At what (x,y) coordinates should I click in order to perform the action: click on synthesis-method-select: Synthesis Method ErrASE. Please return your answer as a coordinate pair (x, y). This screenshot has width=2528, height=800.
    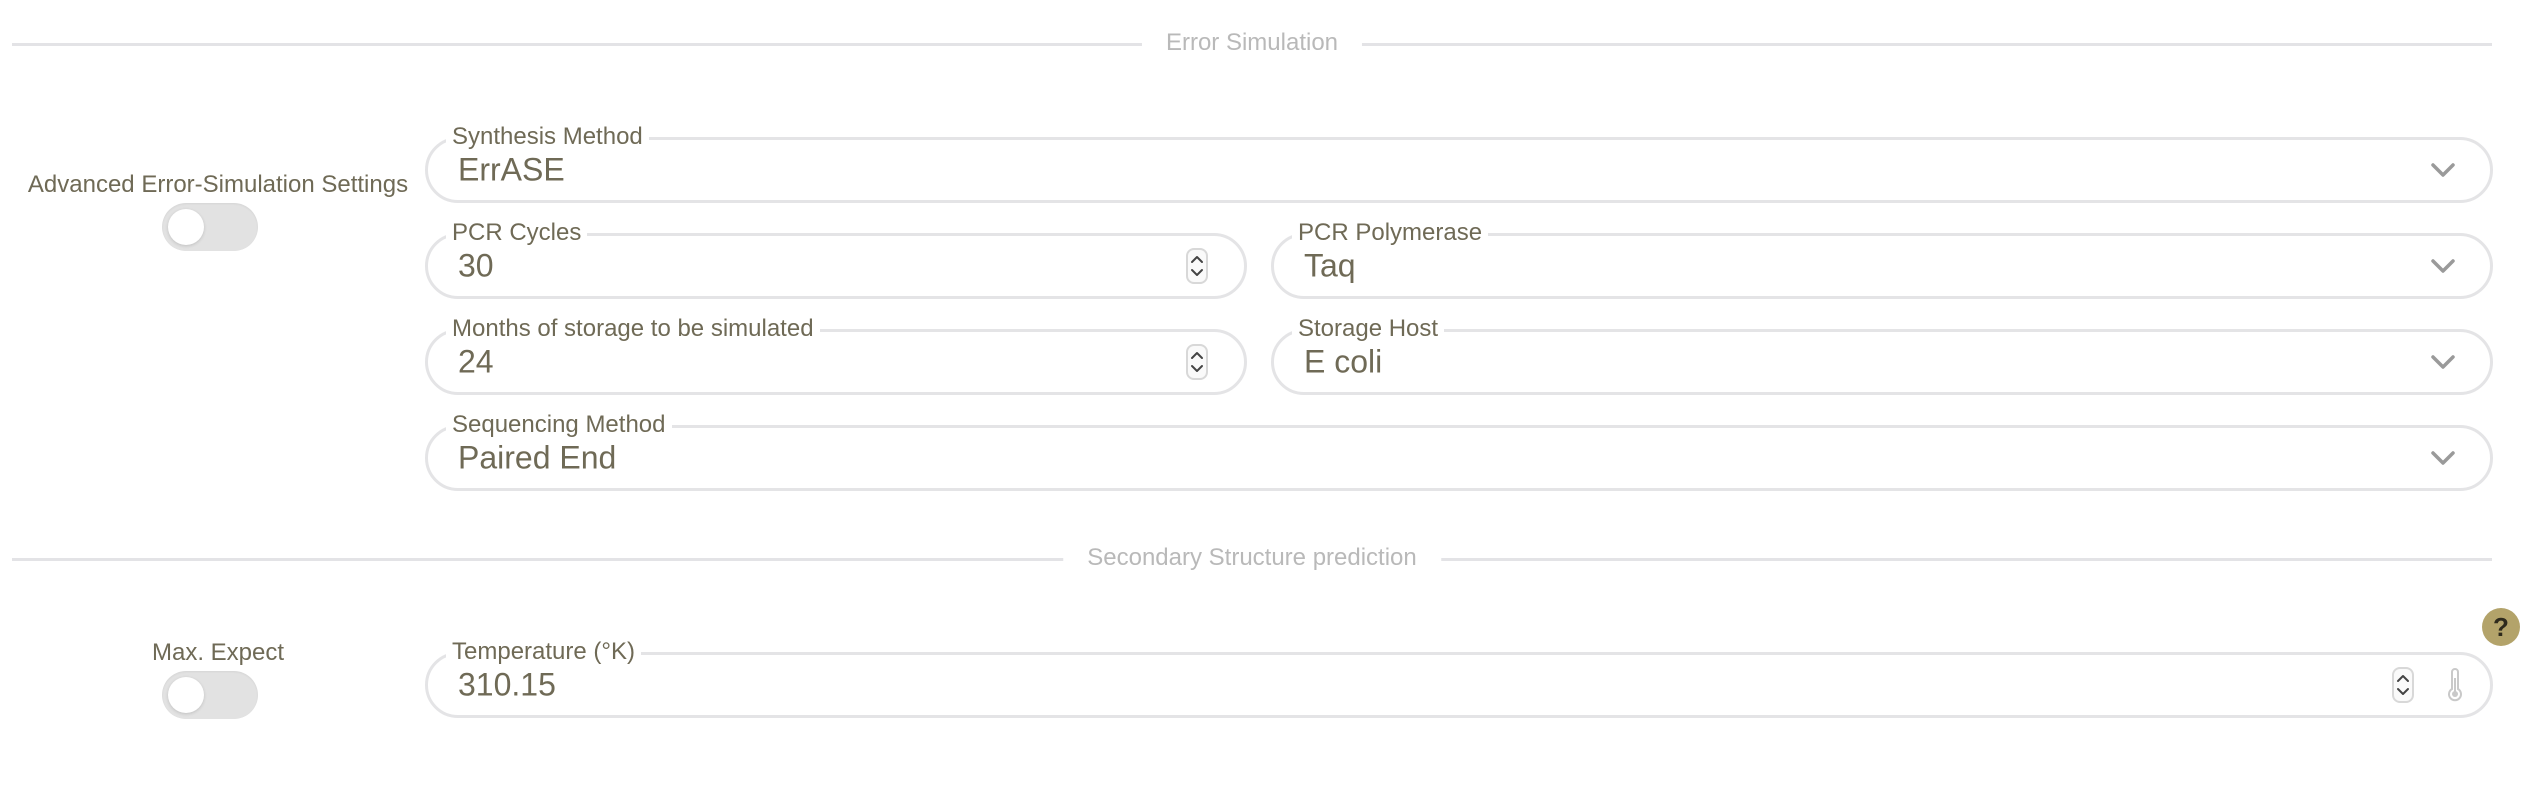
    Looking at the image, I should click on (1459, 163).